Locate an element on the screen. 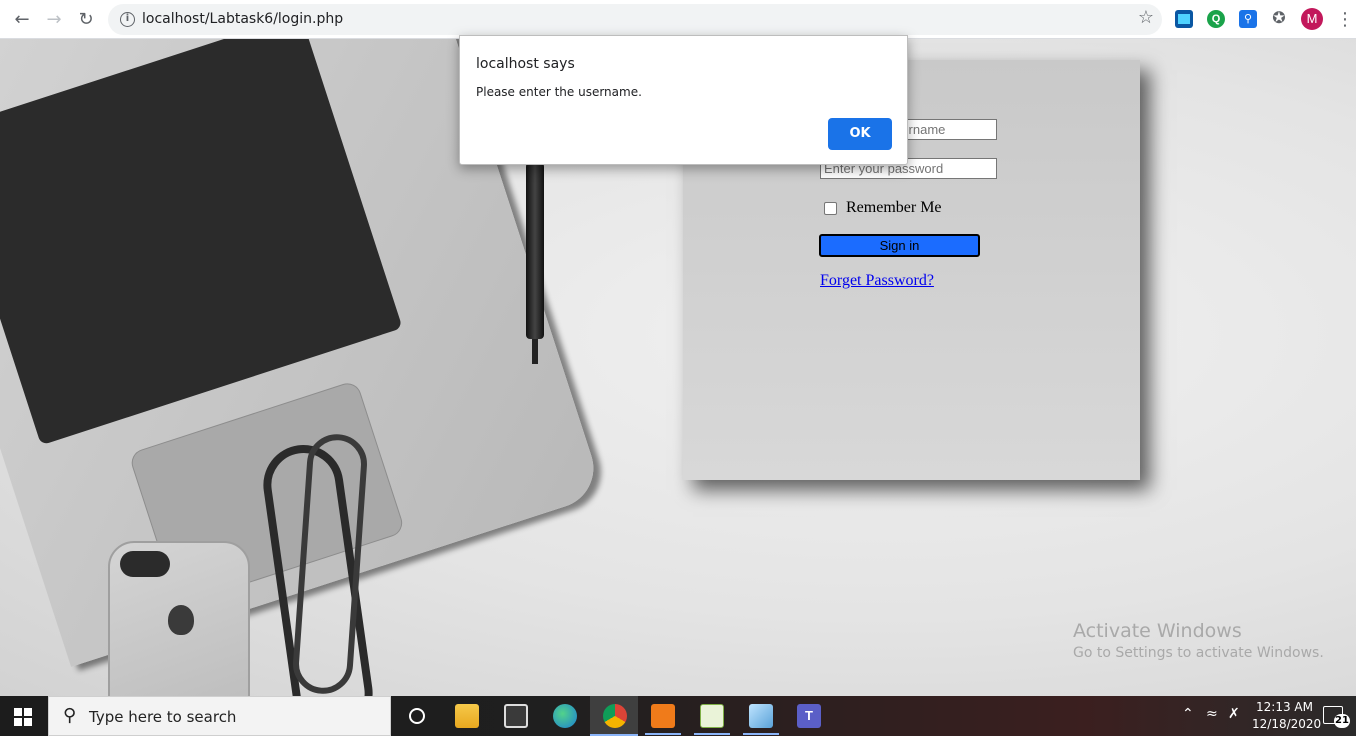 Image resolution: width=1356 pixels, height=736 pixels. volume-muted-icon: ✗ is located at coordinates (1234, 714).